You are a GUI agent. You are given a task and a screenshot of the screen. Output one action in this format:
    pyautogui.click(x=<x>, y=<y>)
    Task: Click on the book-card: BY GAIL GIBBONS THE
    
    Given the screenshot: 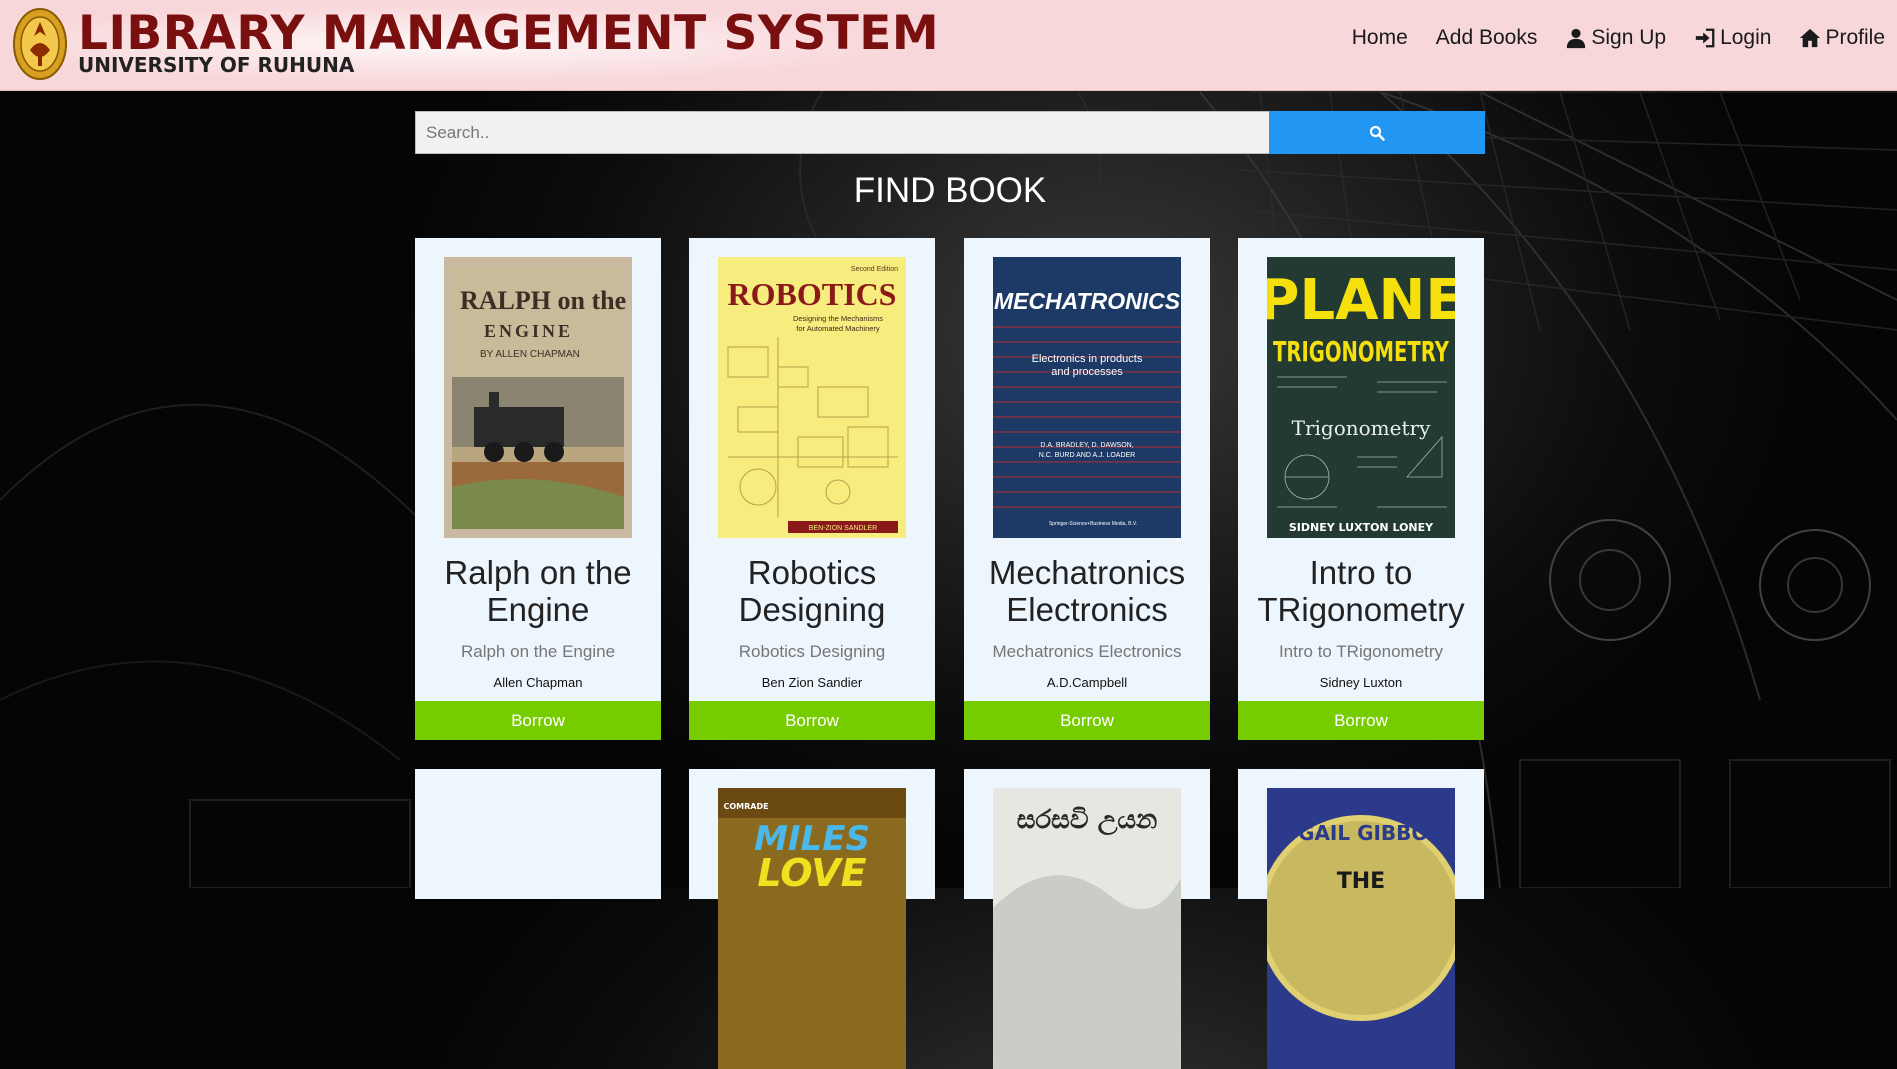 What is the action you would take?
    pyautogui.click(x=1361, y=919)
    